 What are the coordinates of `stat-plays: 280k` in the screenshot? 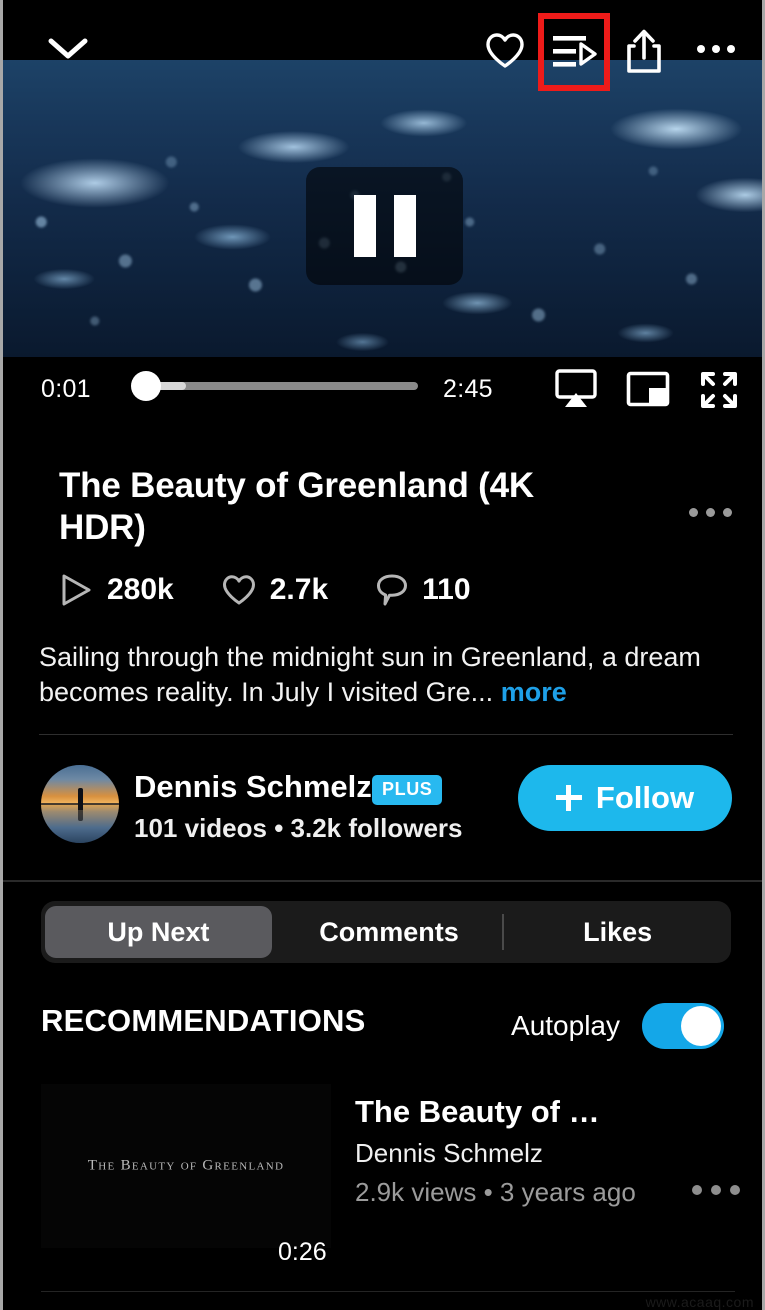 It's located at (116, 590).